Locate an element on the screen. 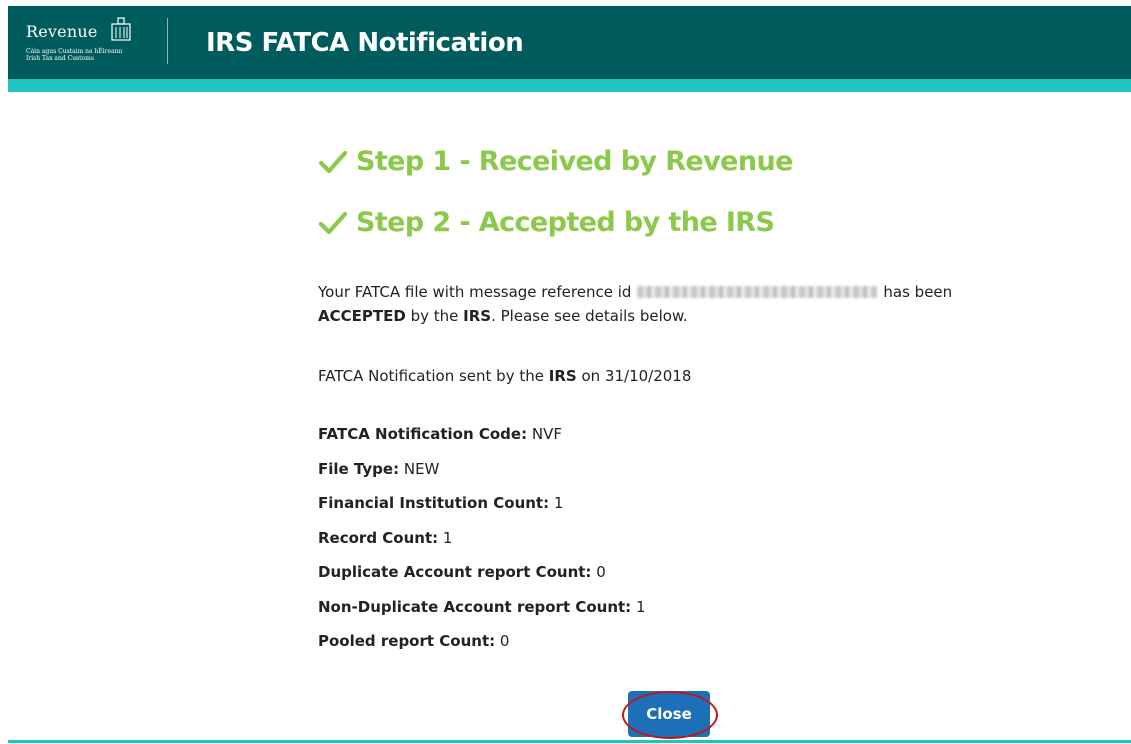  detail-pooled-count: Pooled report Count: 0 is located at coordinates (482, 646).